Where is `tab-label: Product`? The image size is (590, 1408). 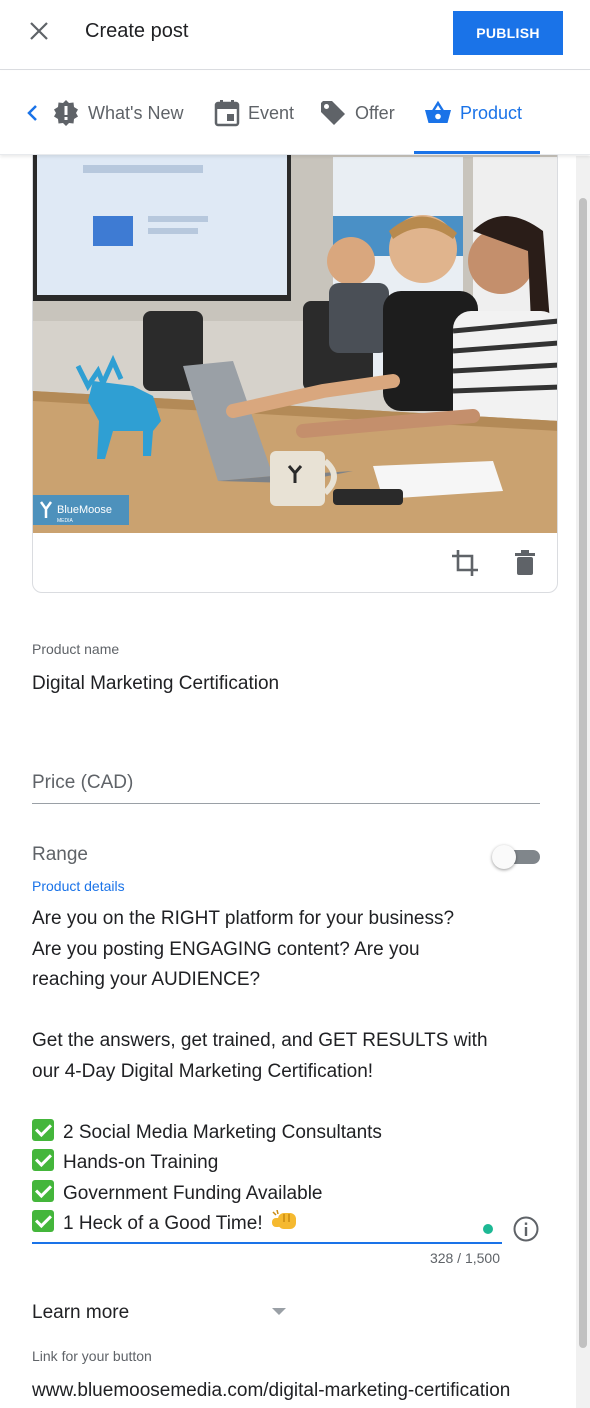
tab-label: Product is located at coordinates (491, 112).